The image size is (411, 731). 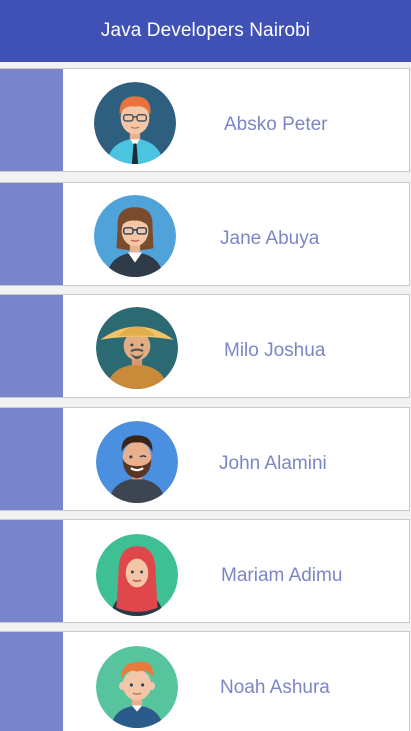 I want to click on woman-hijab-avatar-icon, so click(x=137, y=575).